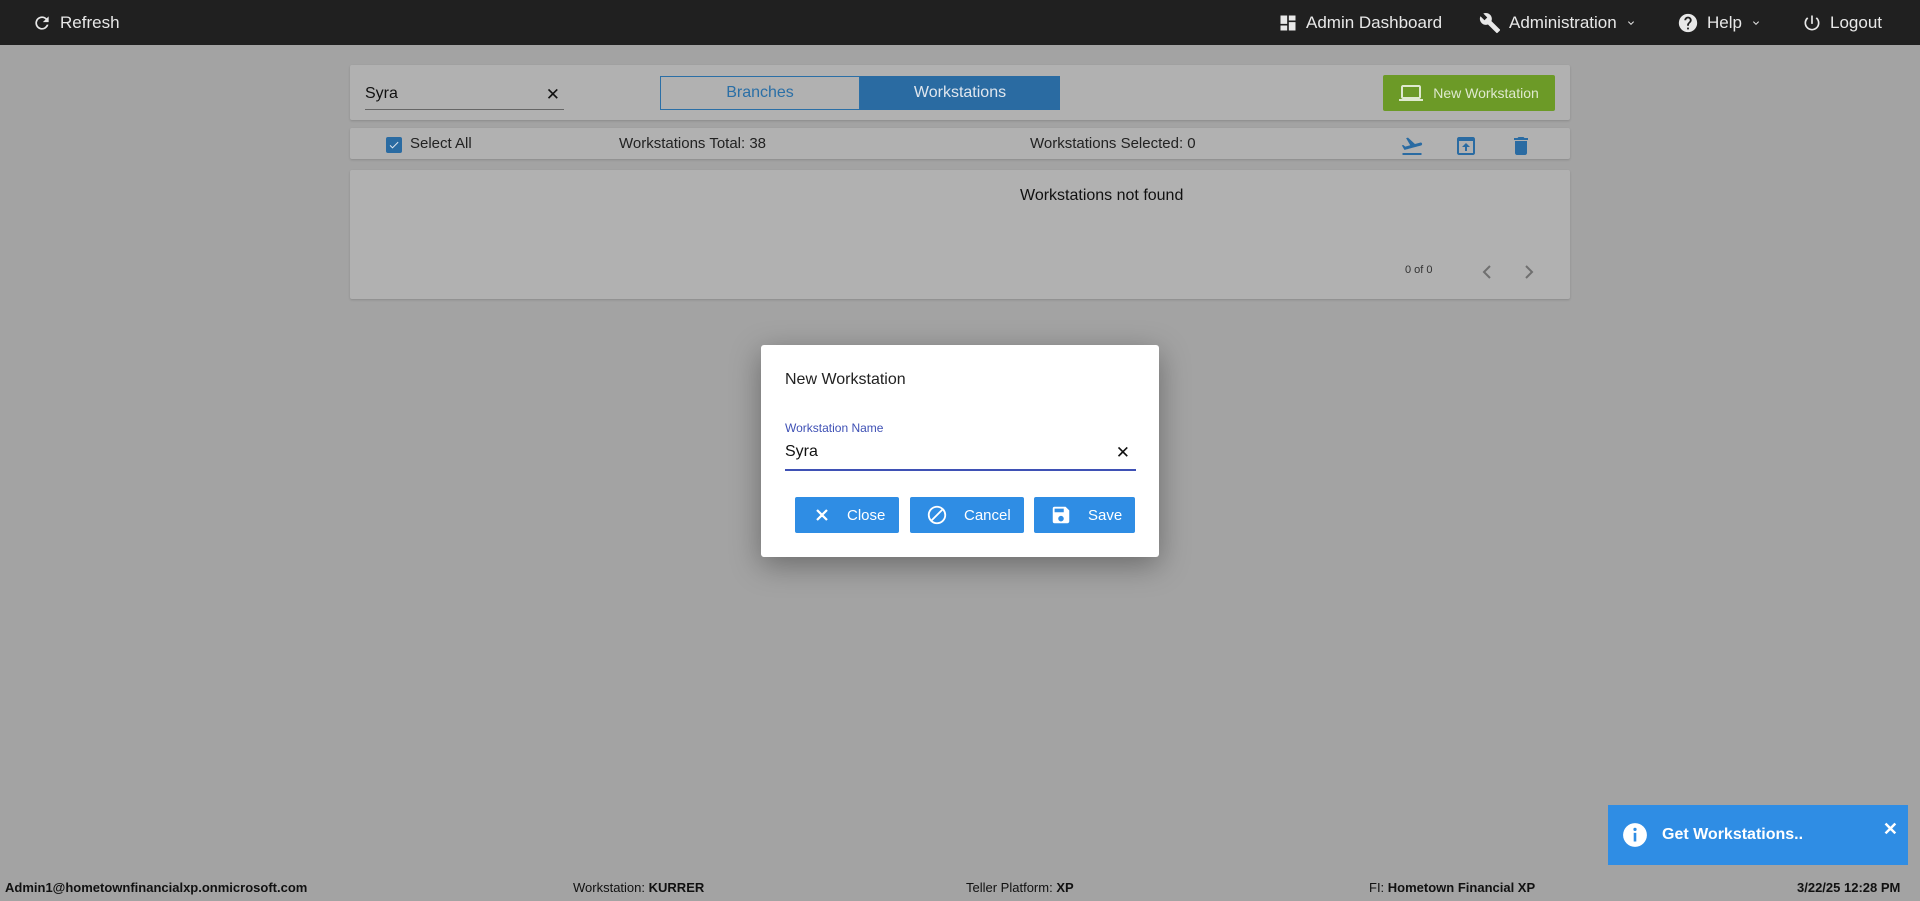  I want to click on cancel-button: Cancel, so click(967, 515).